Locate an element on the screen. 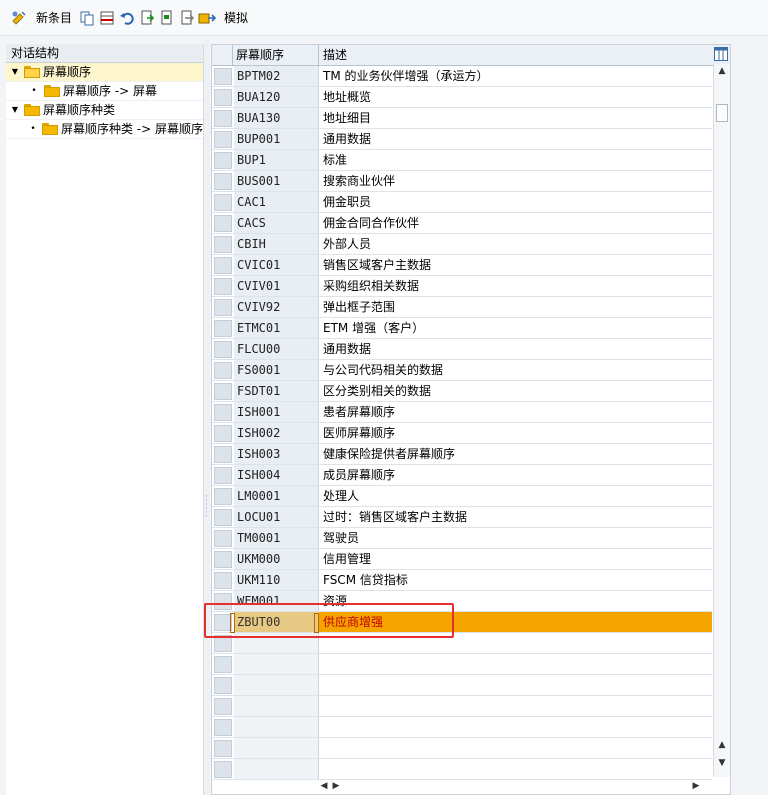 The width and height of the screenshot is (768, 795). table-row: BUP1 标准 is located at coordinates (462, 160).